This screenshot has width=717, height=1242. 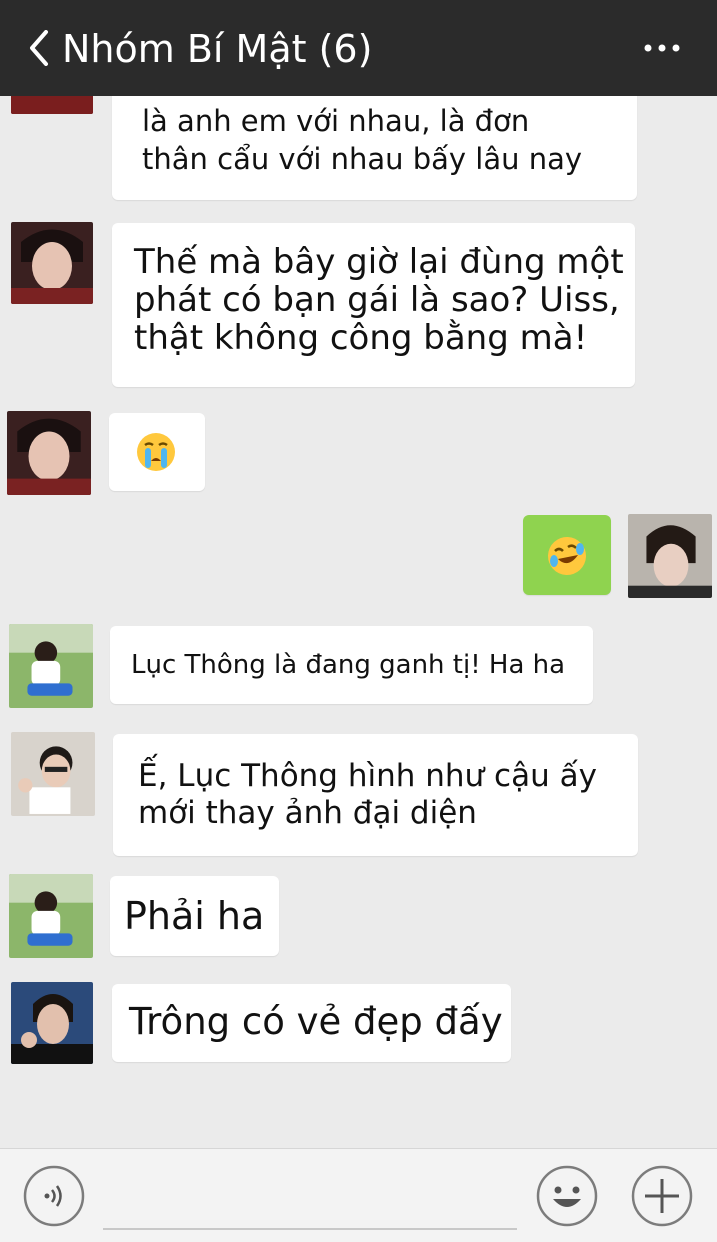 What do you see at coordinates (358, 1195) in the screenshot?
I see `input-bar` at bounding box center [358, 1195].